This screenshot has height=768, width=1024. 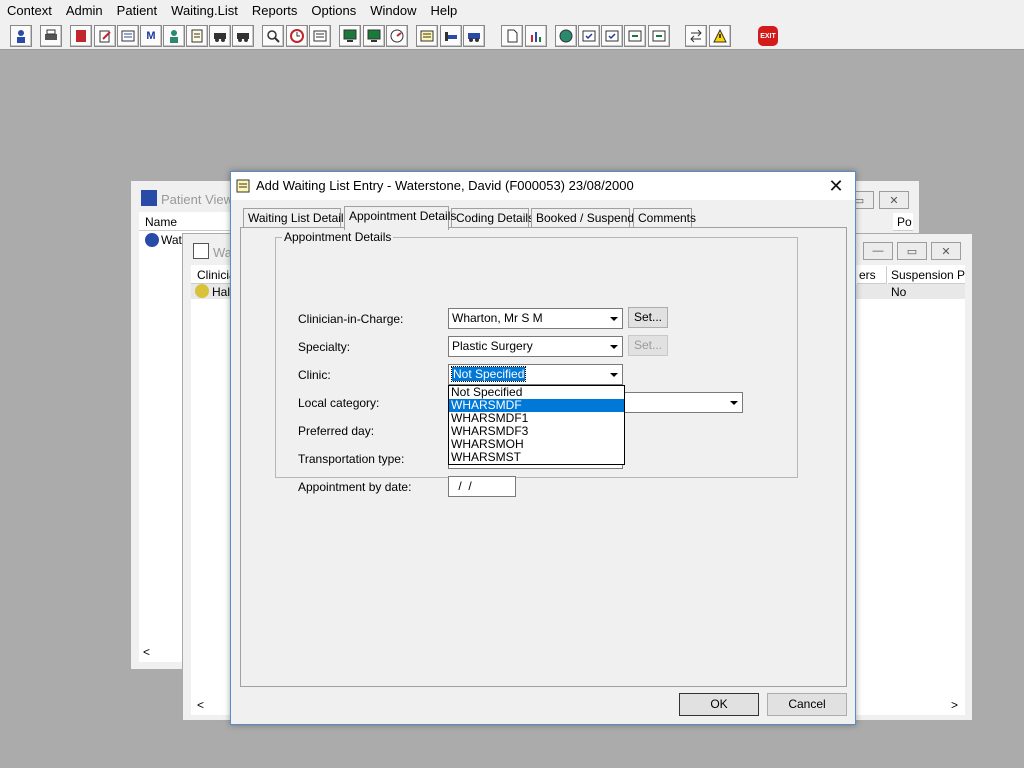 I want to click on arrow-doc-icon, so click(x=635, y=36).